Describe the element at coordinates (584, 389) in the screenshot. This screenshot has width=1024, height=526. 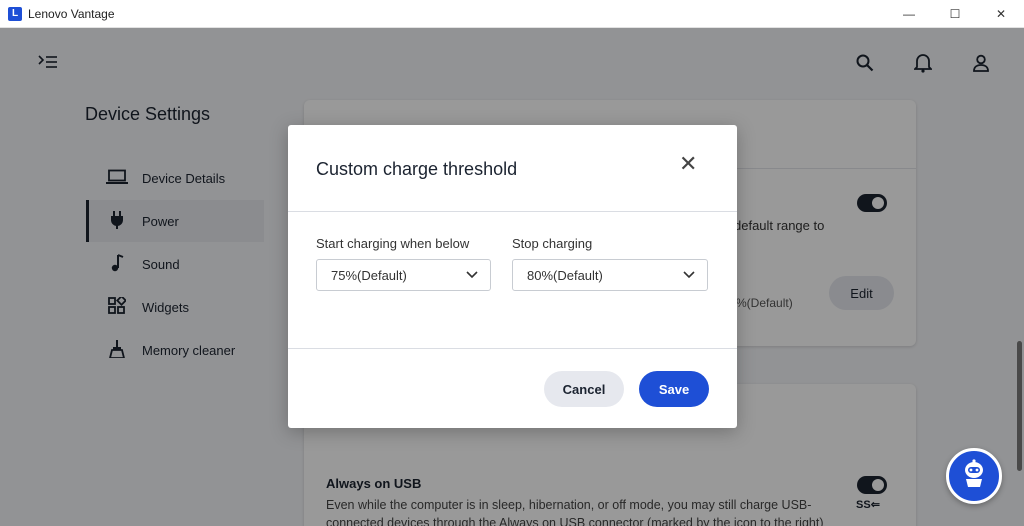
I see `cancel-button: Cancel` at that location.